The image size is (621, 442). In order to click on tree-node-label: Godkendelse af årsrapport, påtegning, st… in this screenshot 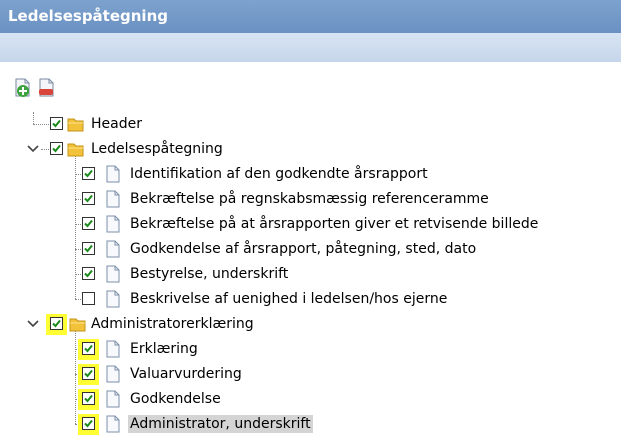, I will do `click(303, 249)`.